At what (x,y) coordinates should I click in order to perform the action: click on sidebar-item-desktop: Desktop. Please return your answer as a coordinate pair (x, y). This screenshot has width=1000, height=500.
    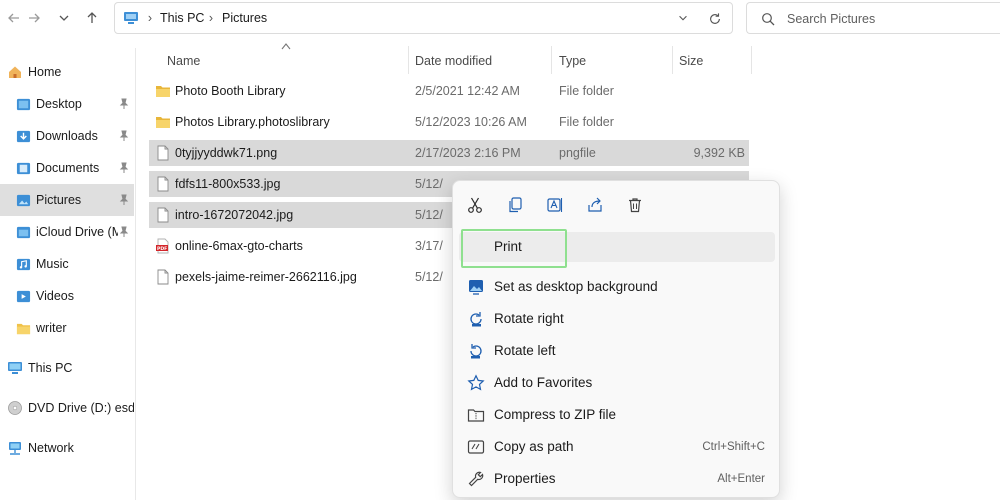
    Looking at the image, I should click on (67, 104).